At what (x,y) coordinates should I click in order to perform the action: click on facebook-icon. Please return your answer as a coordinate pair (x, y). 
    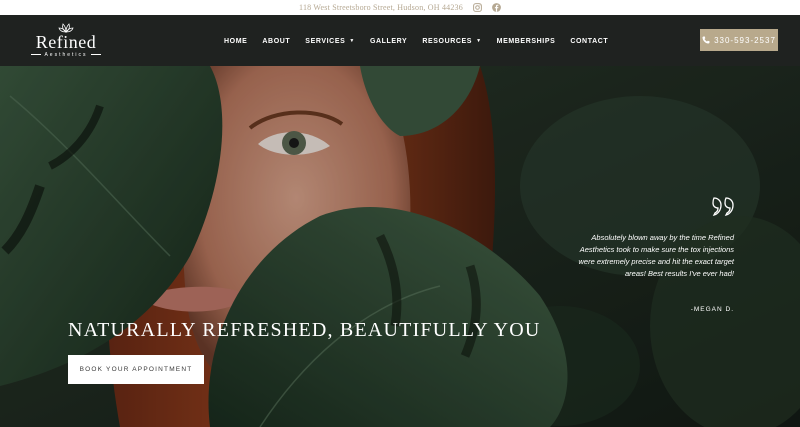
    Looking at the image, I should click on (496, 7).